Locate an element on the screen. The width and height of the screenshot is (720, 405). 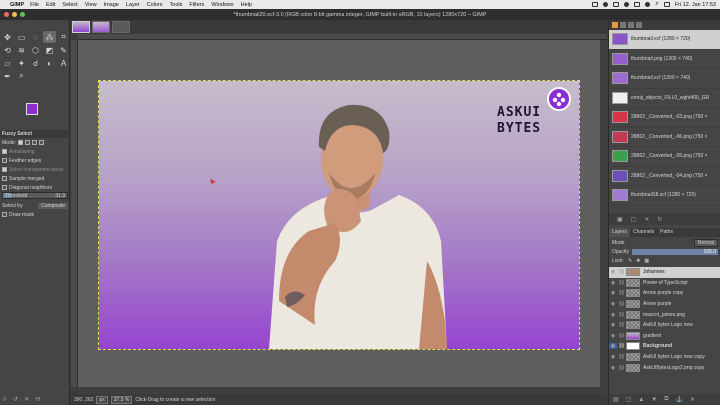
layer-name: AskUI bytes Logo new is located at coordinates (668, 325).